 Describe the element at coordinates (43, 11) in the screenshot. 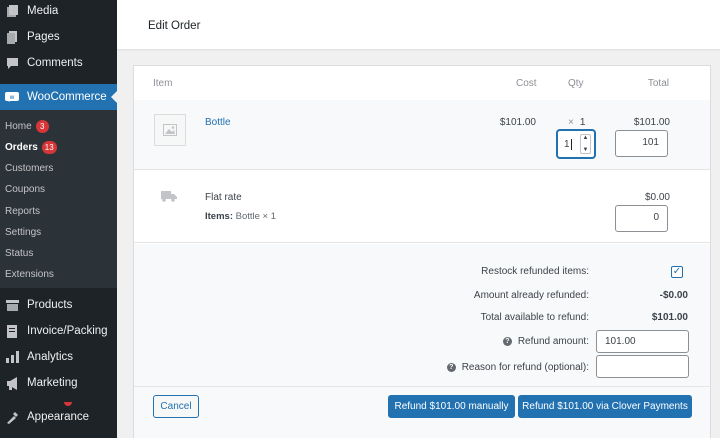

I see `menu-label: Media` at that location.